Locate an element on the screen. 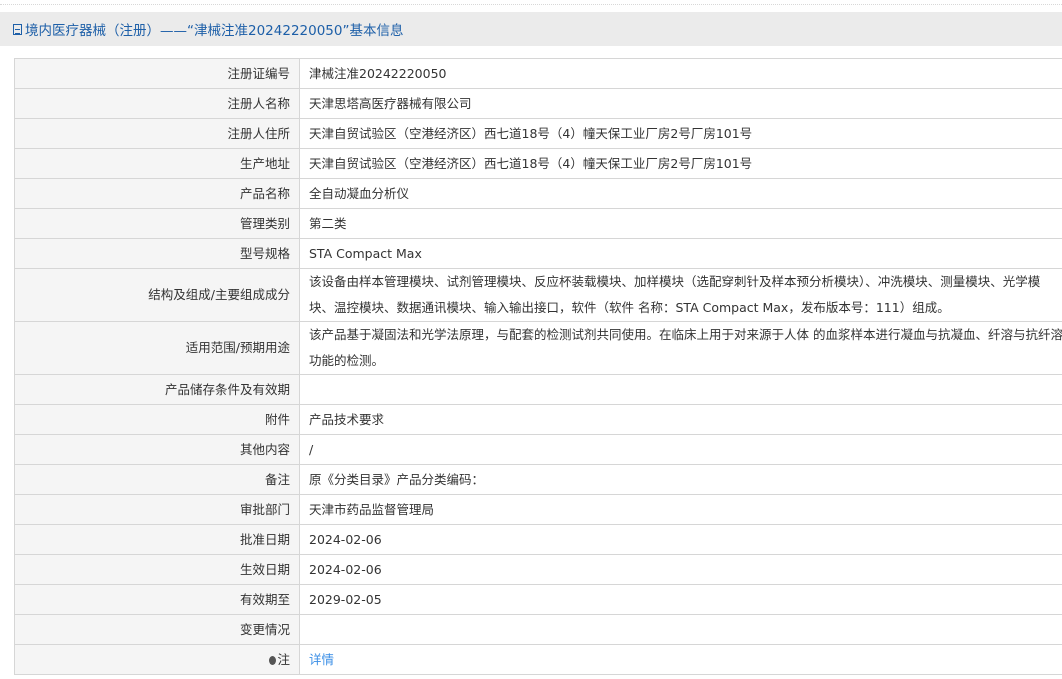  row-value: / is located at coordinates (680, 449).